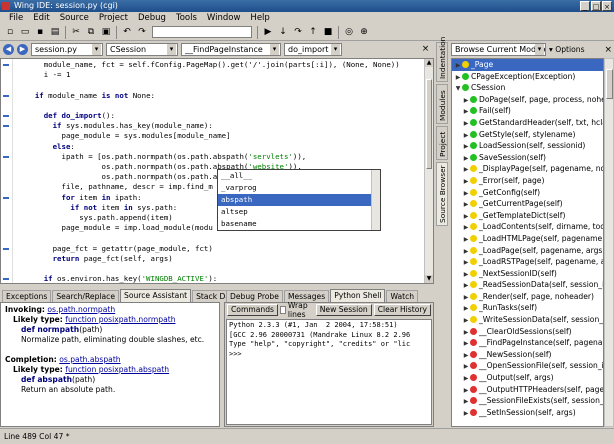  I want to click on browser-item: ▶ _GetTemplateDict(self), so click(527, 216).